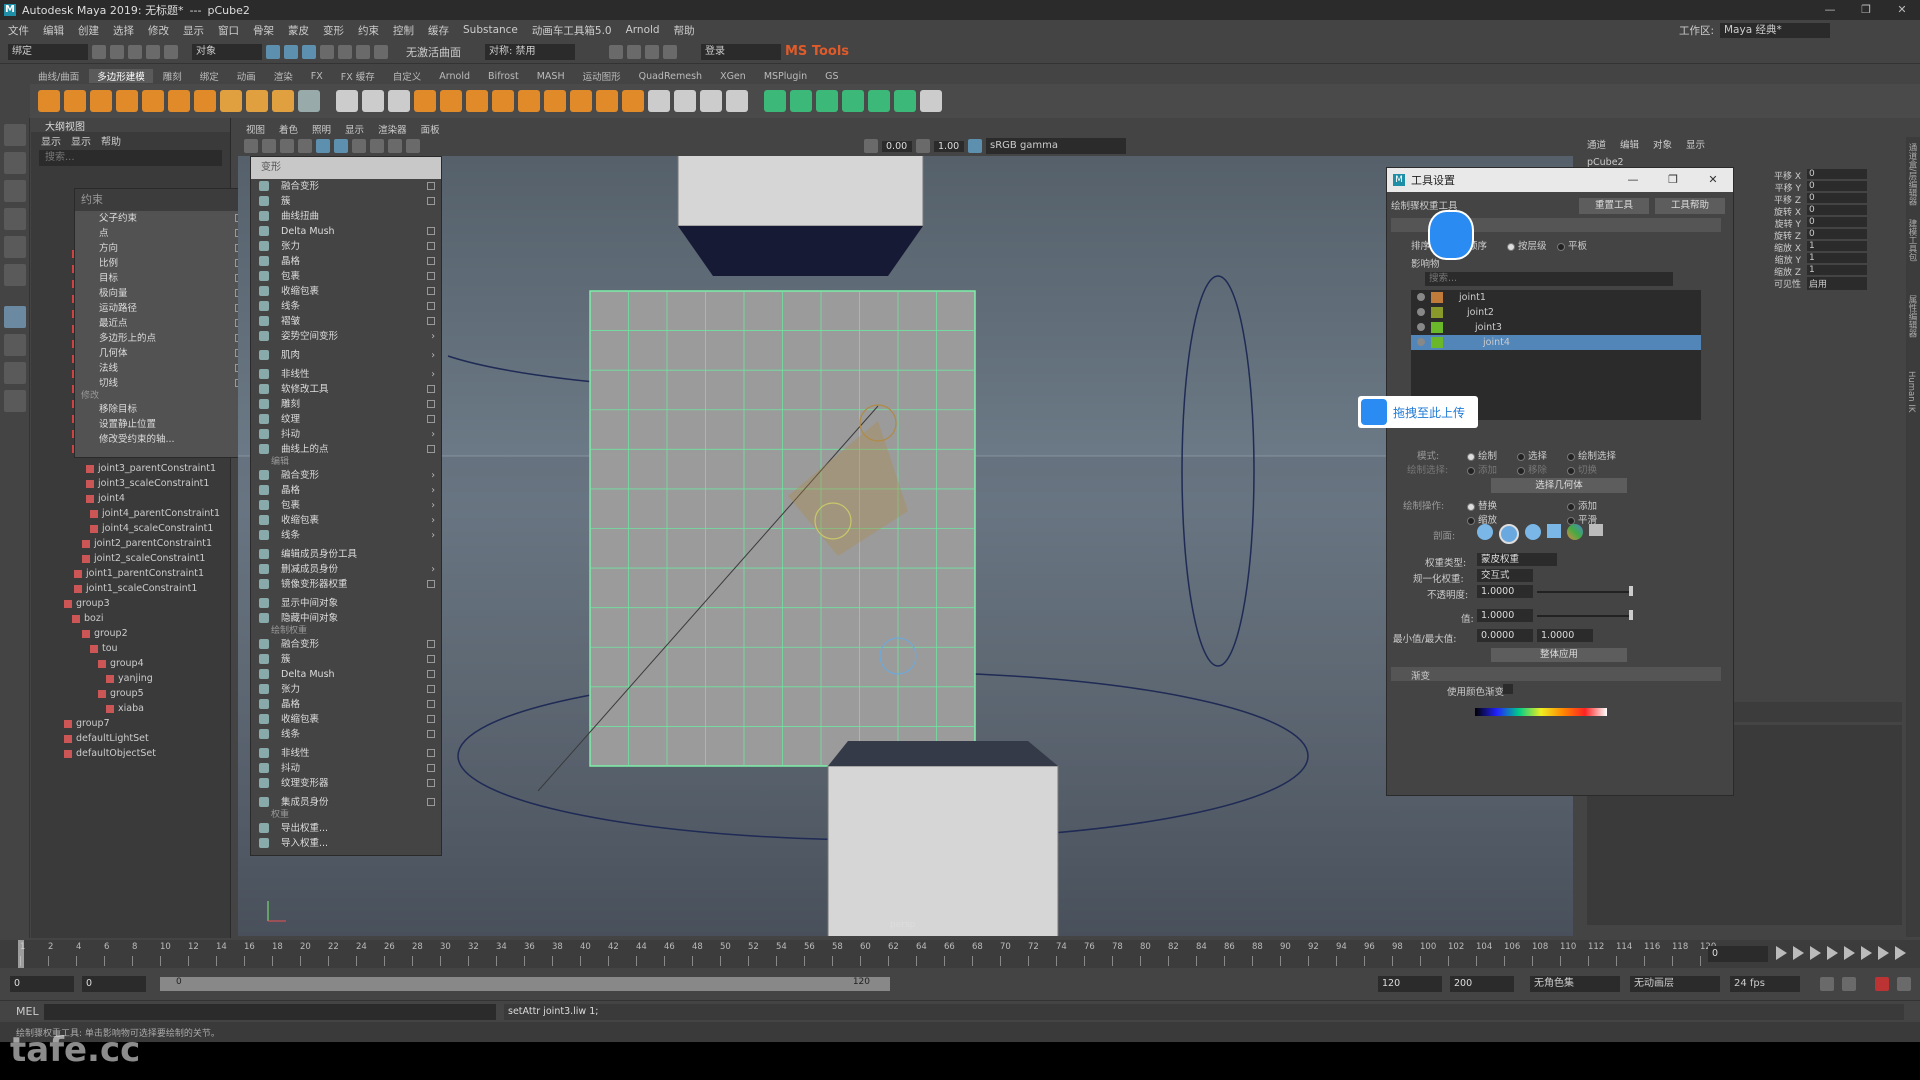 The image size is (1920, 1080). I want to click on solid-brush-icon, so click(1533, 532).